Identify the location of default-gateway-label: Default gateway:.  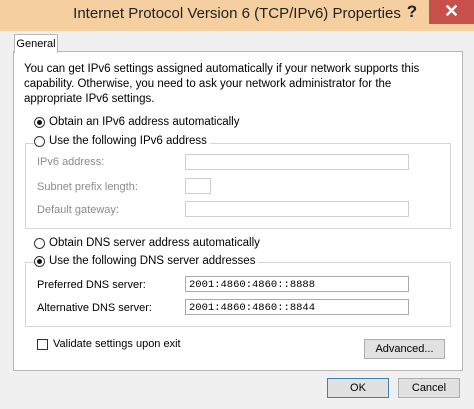
(78, 210).